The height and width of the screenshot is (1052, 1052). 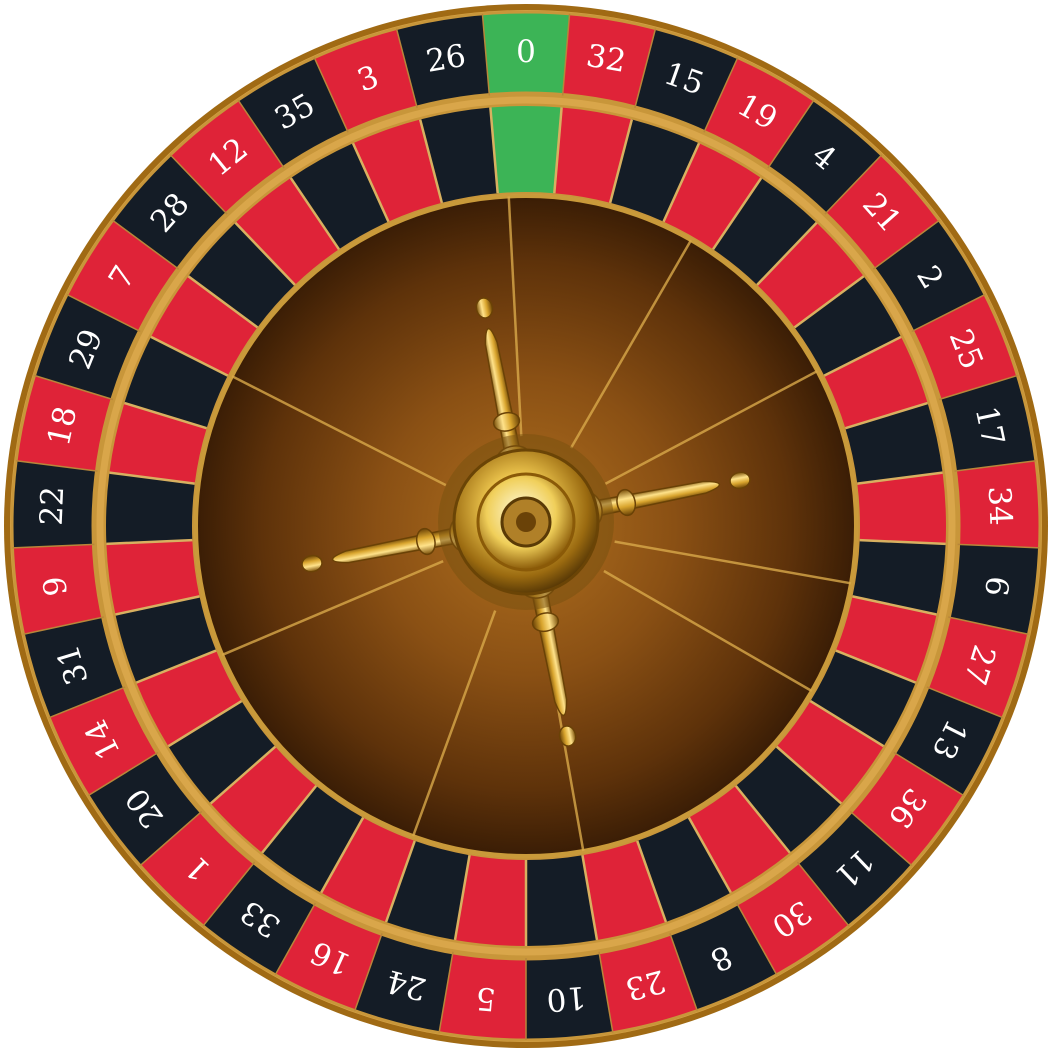 What do you see at coordinates (485, 999) in the screenshot?
I see `pocket-number-label: 5` at bounding box center [485, 999].